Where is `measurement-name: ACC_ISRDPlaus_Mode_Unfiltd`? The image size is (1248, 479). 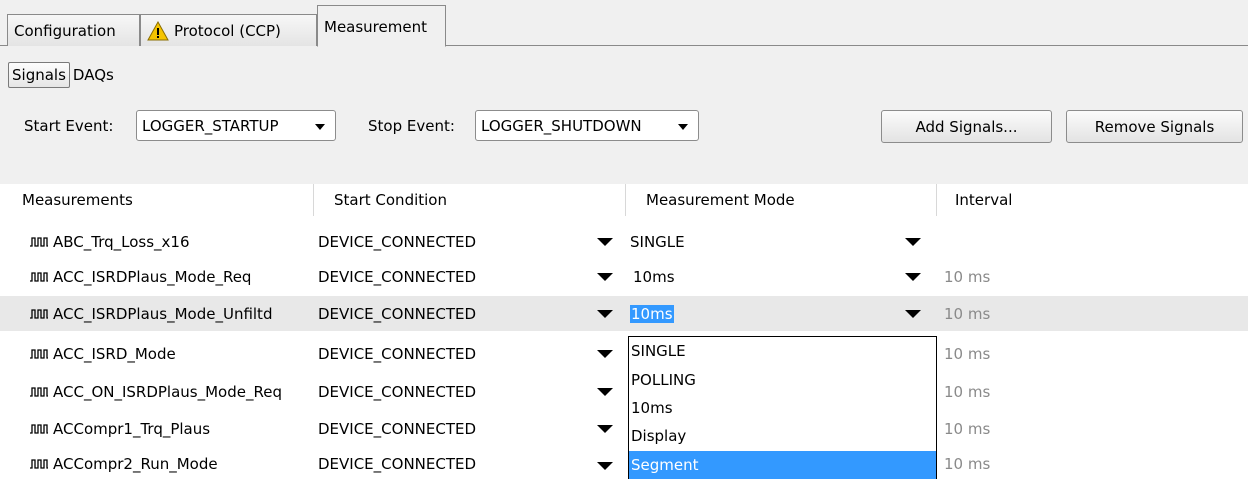
measurement-name: ACC_ISRDPlaus_Mode_Unfiltd is located at coordinates (163, 313).